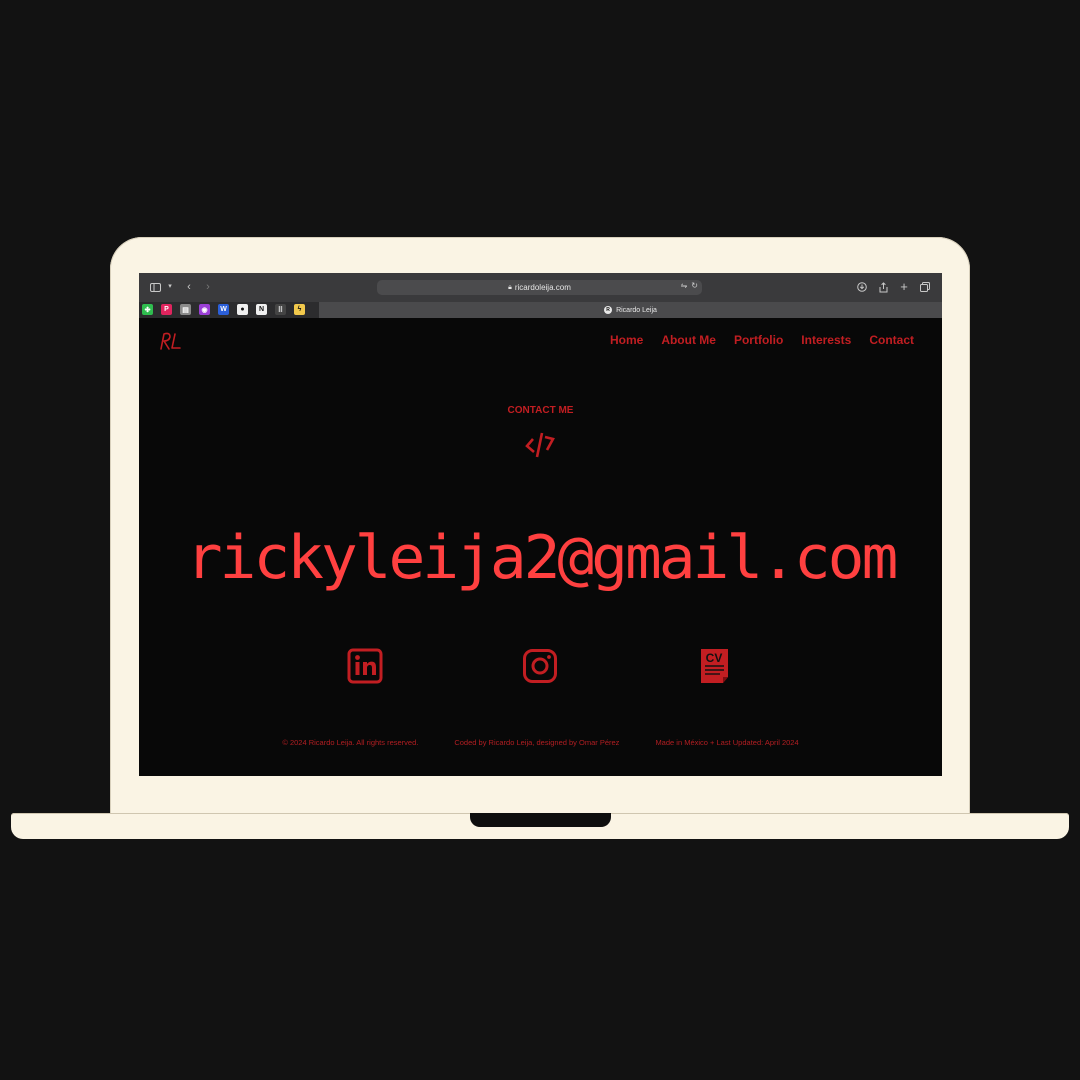  I want to click on back-icon: ‹, so click(189, 287).